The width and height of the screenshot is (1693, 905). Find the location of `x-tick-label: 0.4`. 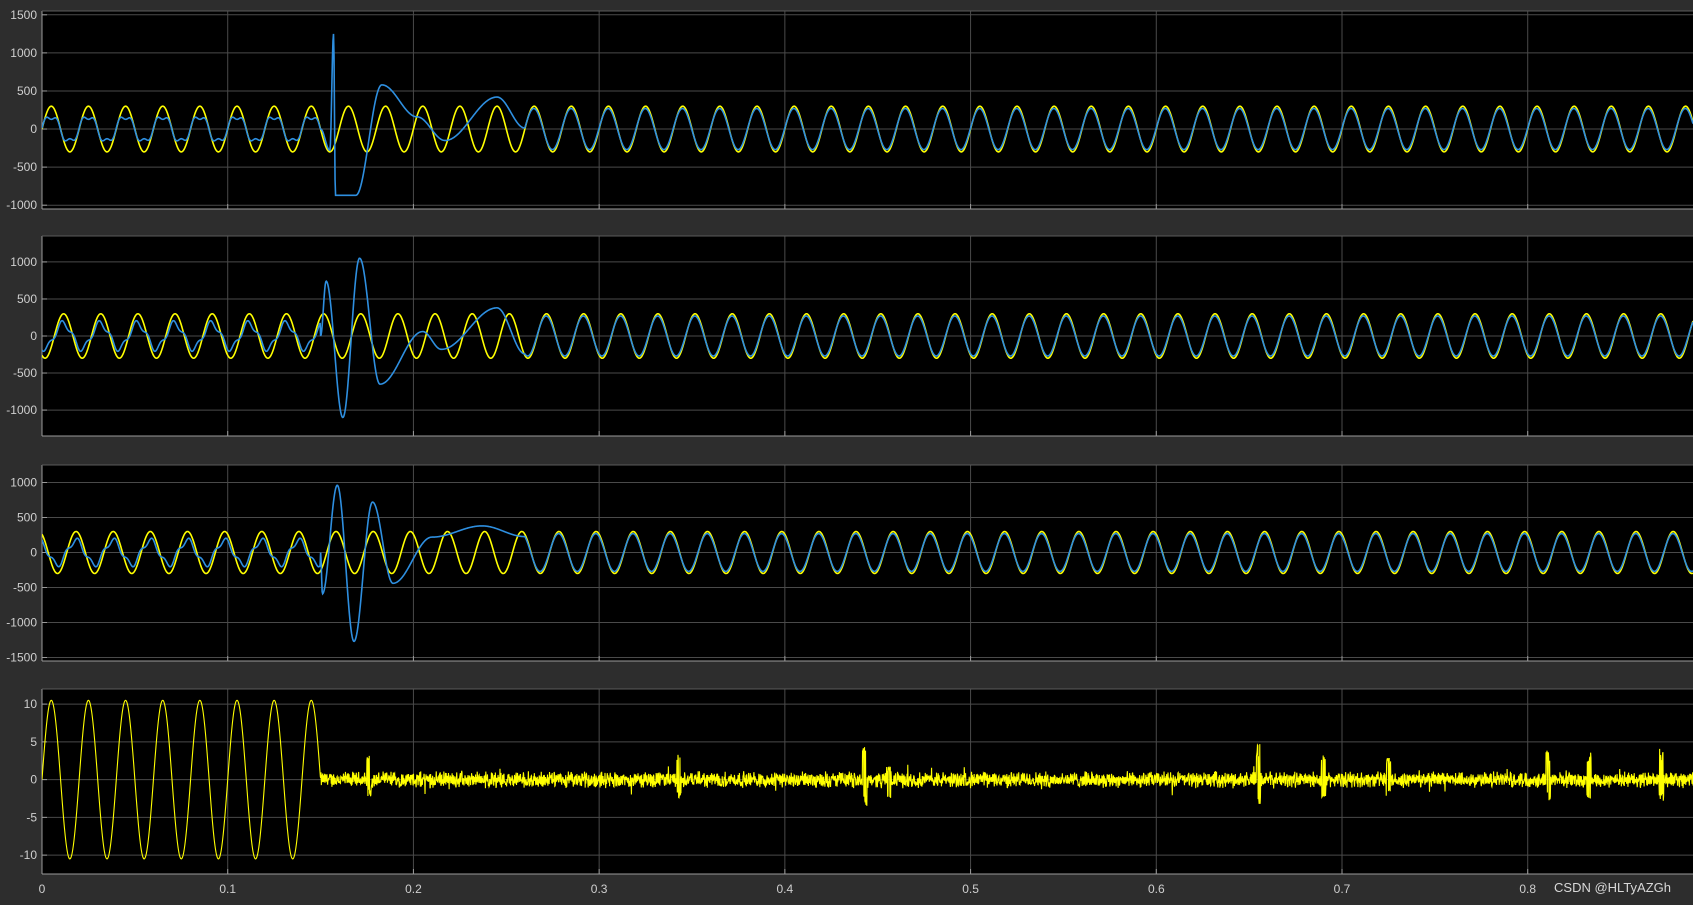

x-tick-label: 0.4 is located at coordinates (785, 889).